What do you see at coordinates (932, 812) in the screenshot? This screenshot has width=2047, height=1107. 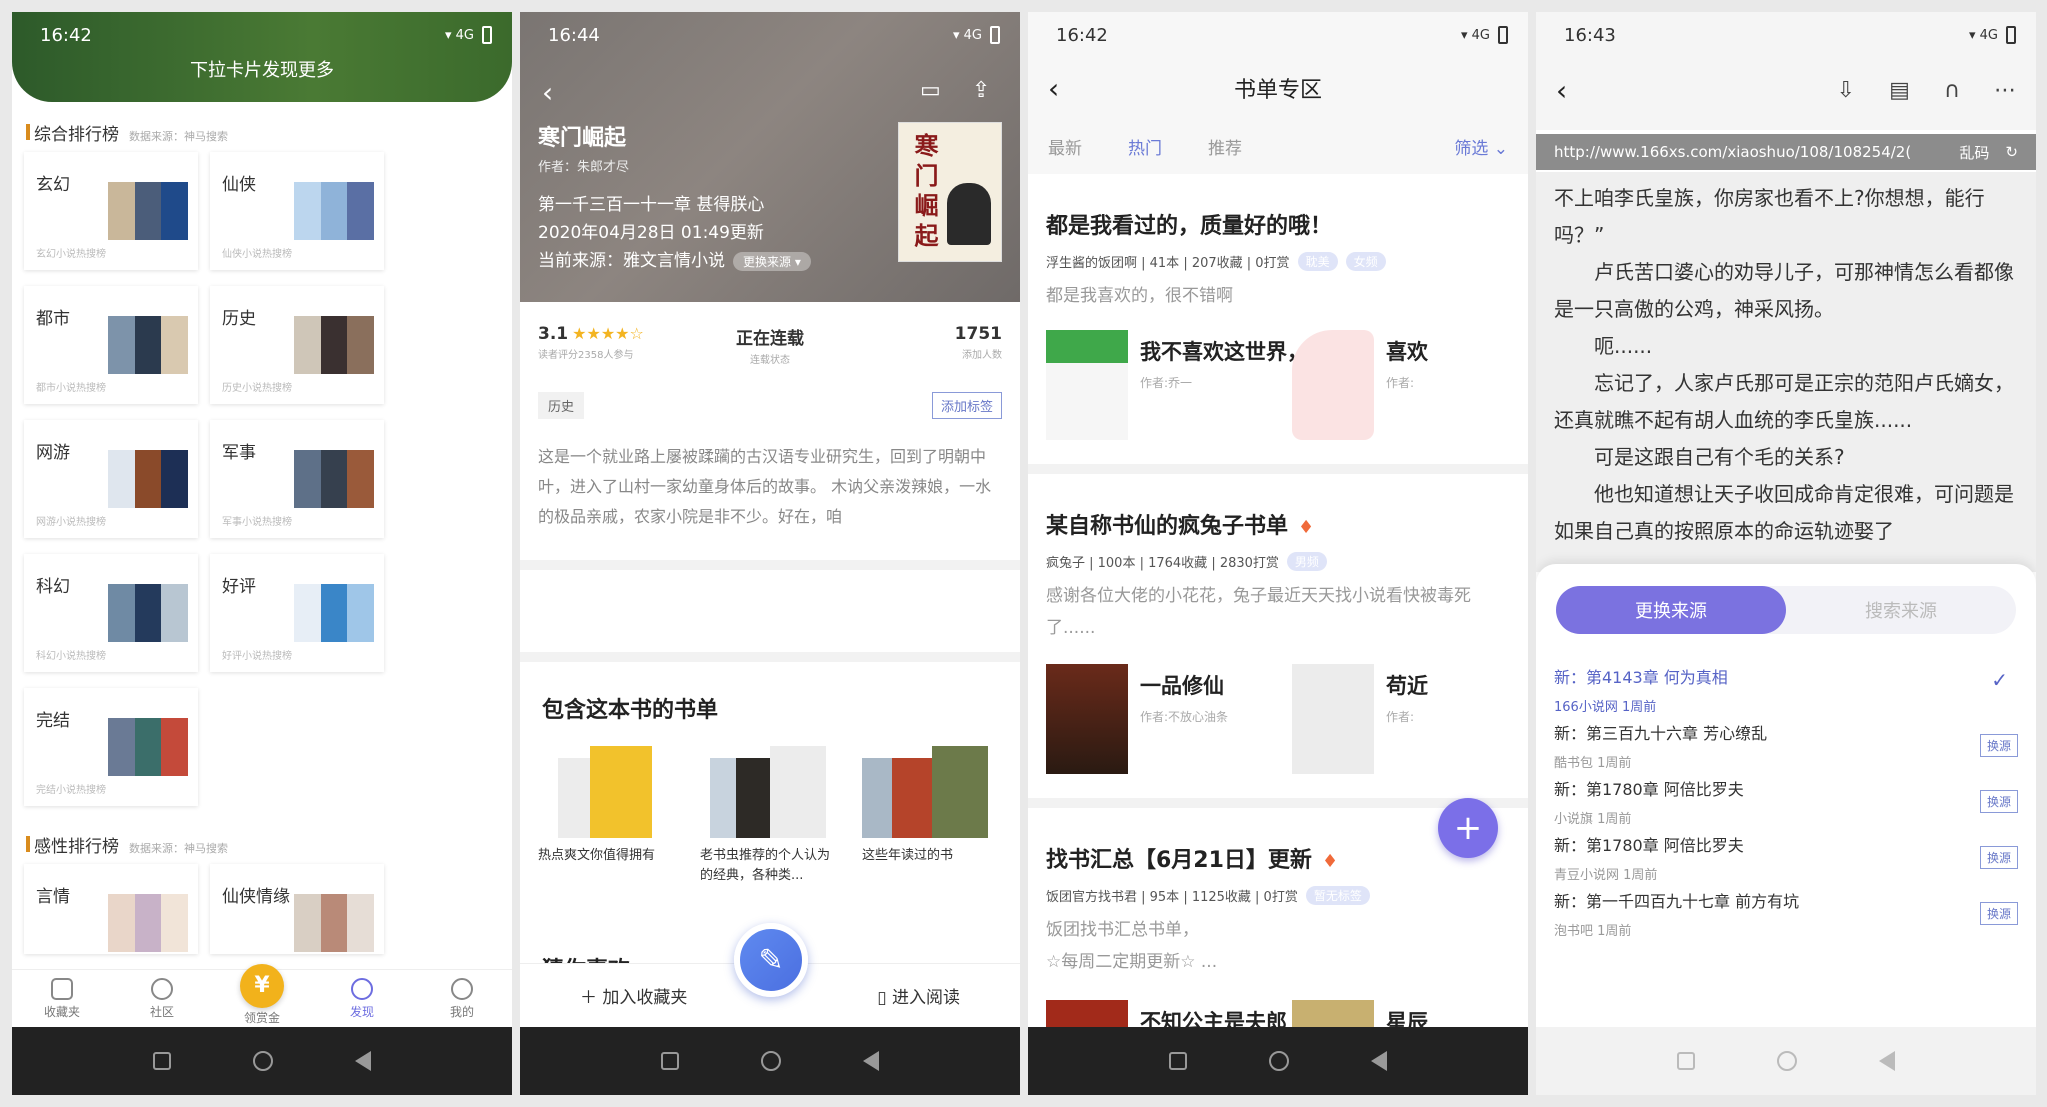 I see `booklist-item: 这些年读过的书` at bounding box center [932, 812].